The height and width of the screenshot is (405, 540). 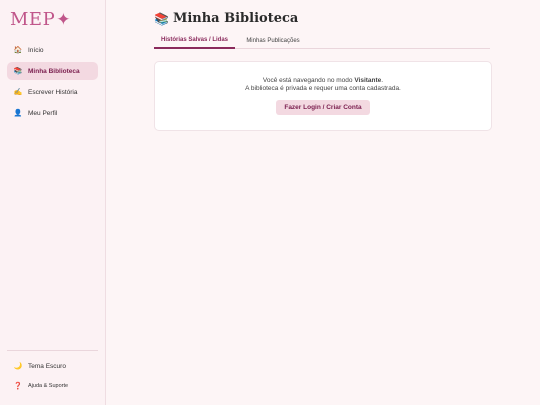 I want to click on sidebar-item-meu-perfil: 👤 Meu Perfil, so click(x=52, y=113).